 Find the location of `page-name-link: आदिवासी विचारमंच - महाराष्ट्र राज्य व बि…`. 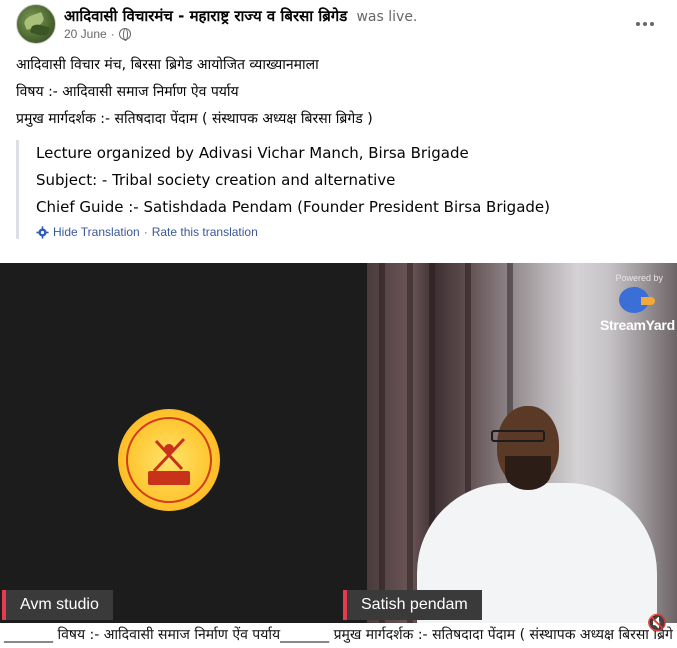

page-name-link: आदिवासी विचारमंच - महाराष्ट्र राज्य व बि… is located at coordinates (205, 16).